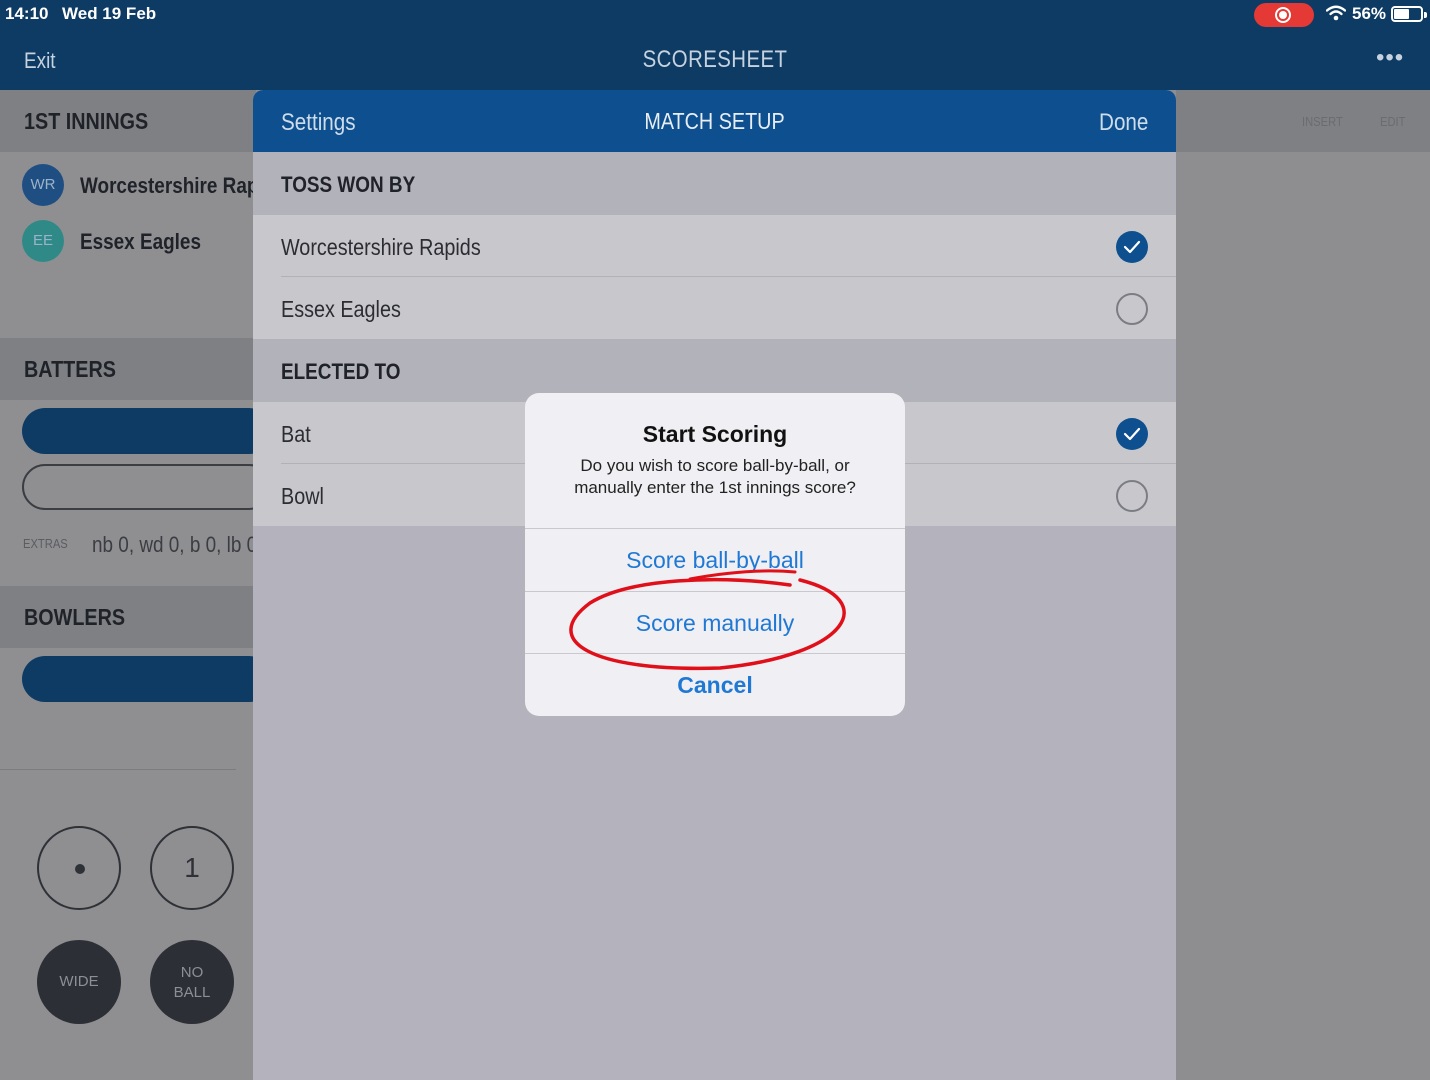  Describe the element at coordinates (169, 185) in the screenshot. I see `team-name: Worcestershire Rap` at that location.